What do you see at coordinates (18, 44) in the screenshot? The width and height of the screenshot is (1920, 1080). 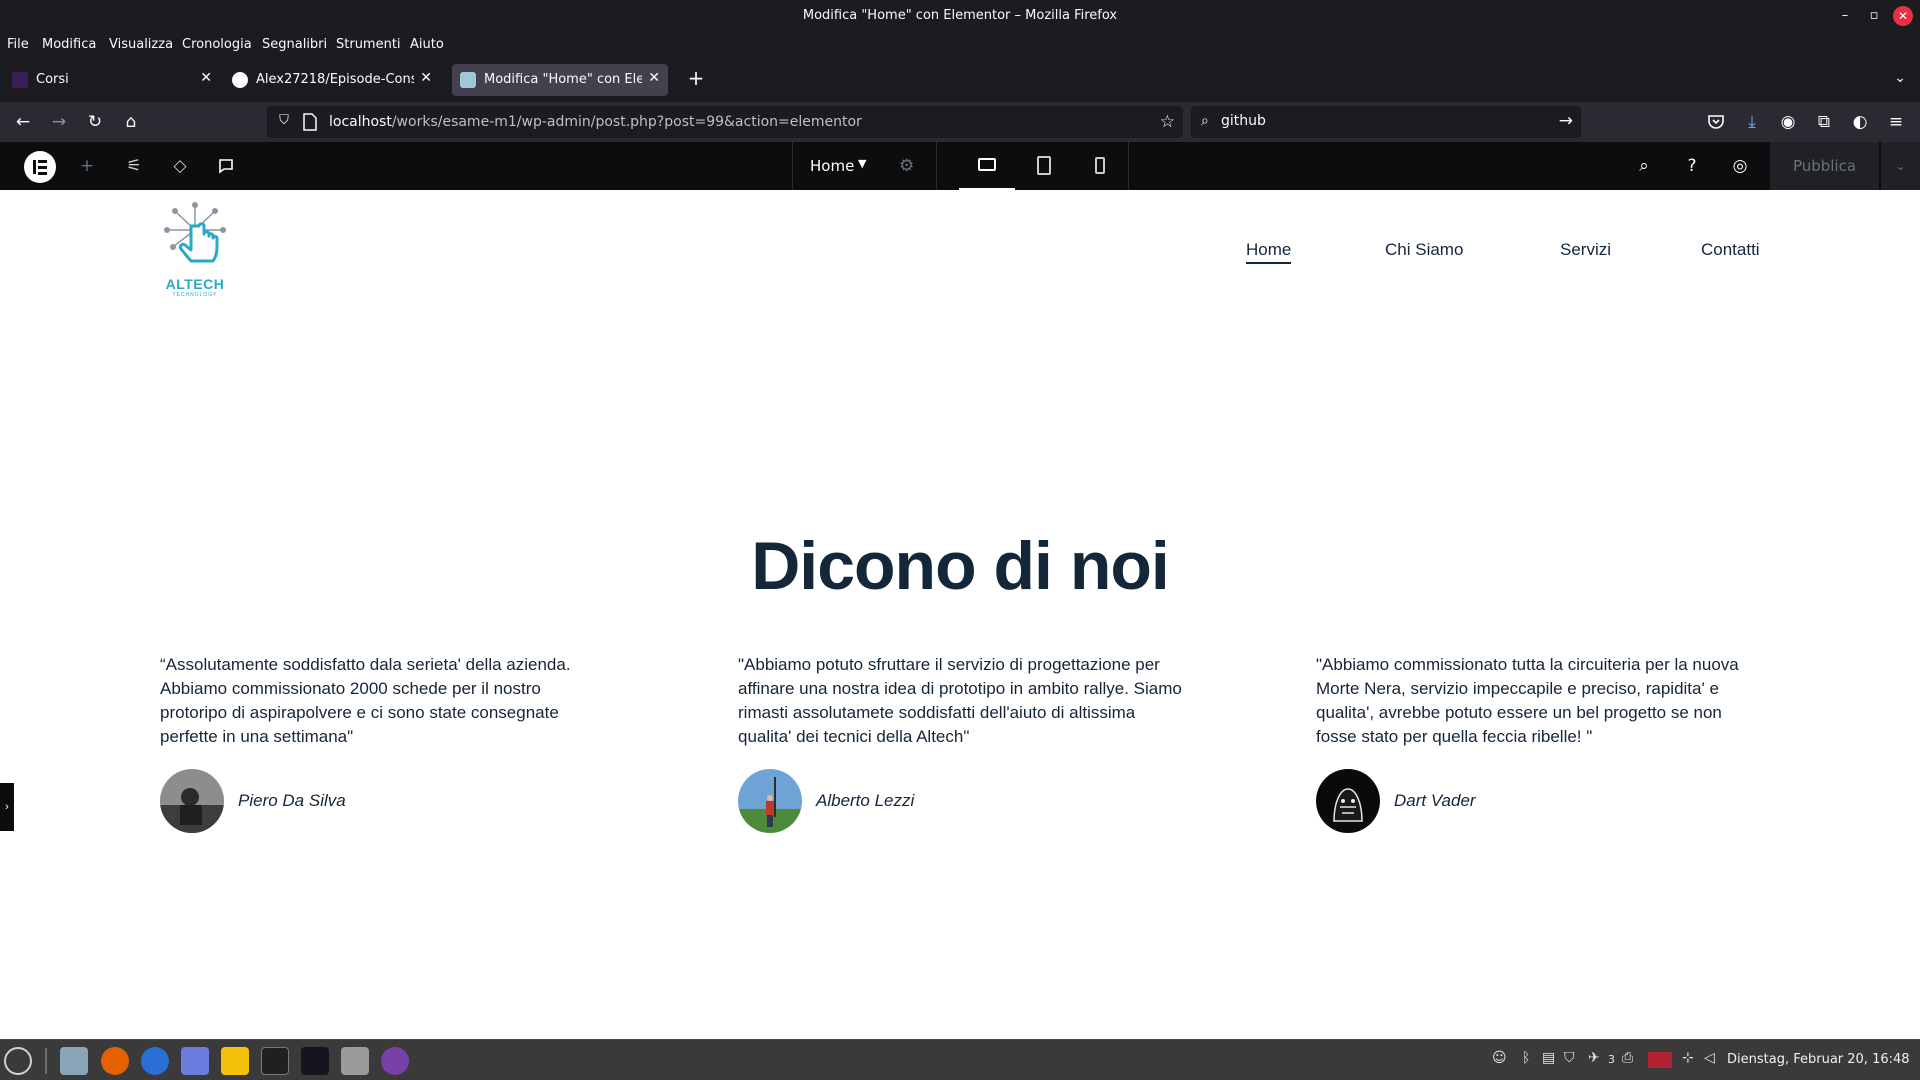 I see `menu-file: File` at bounding box center [18, 44].